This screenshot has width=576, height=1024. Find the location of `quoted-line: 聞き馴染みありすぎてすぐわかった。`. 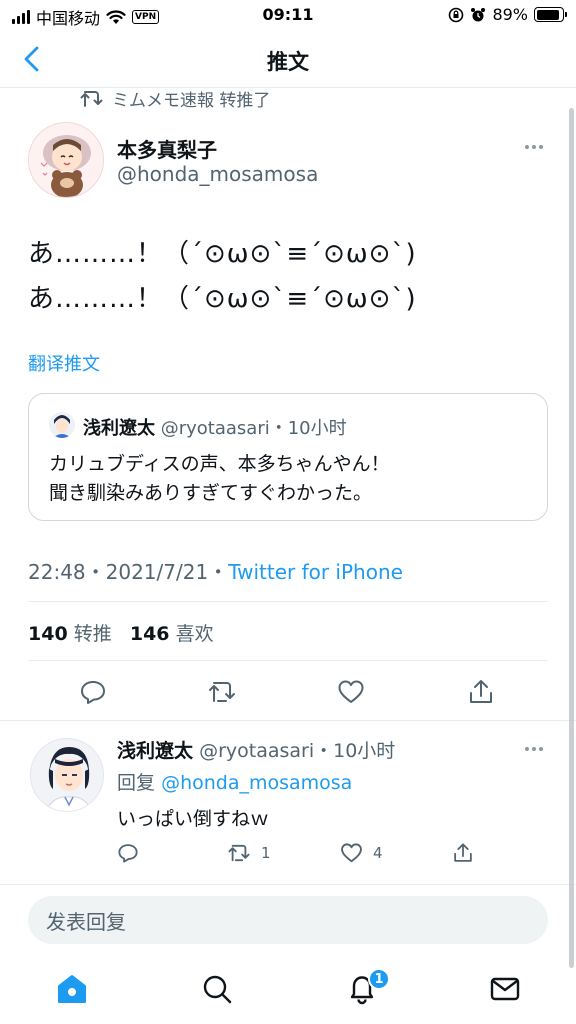

quoted-line: 聞き馴染みありすぎてすぐわかった。 is located at coordinates (211, 493).